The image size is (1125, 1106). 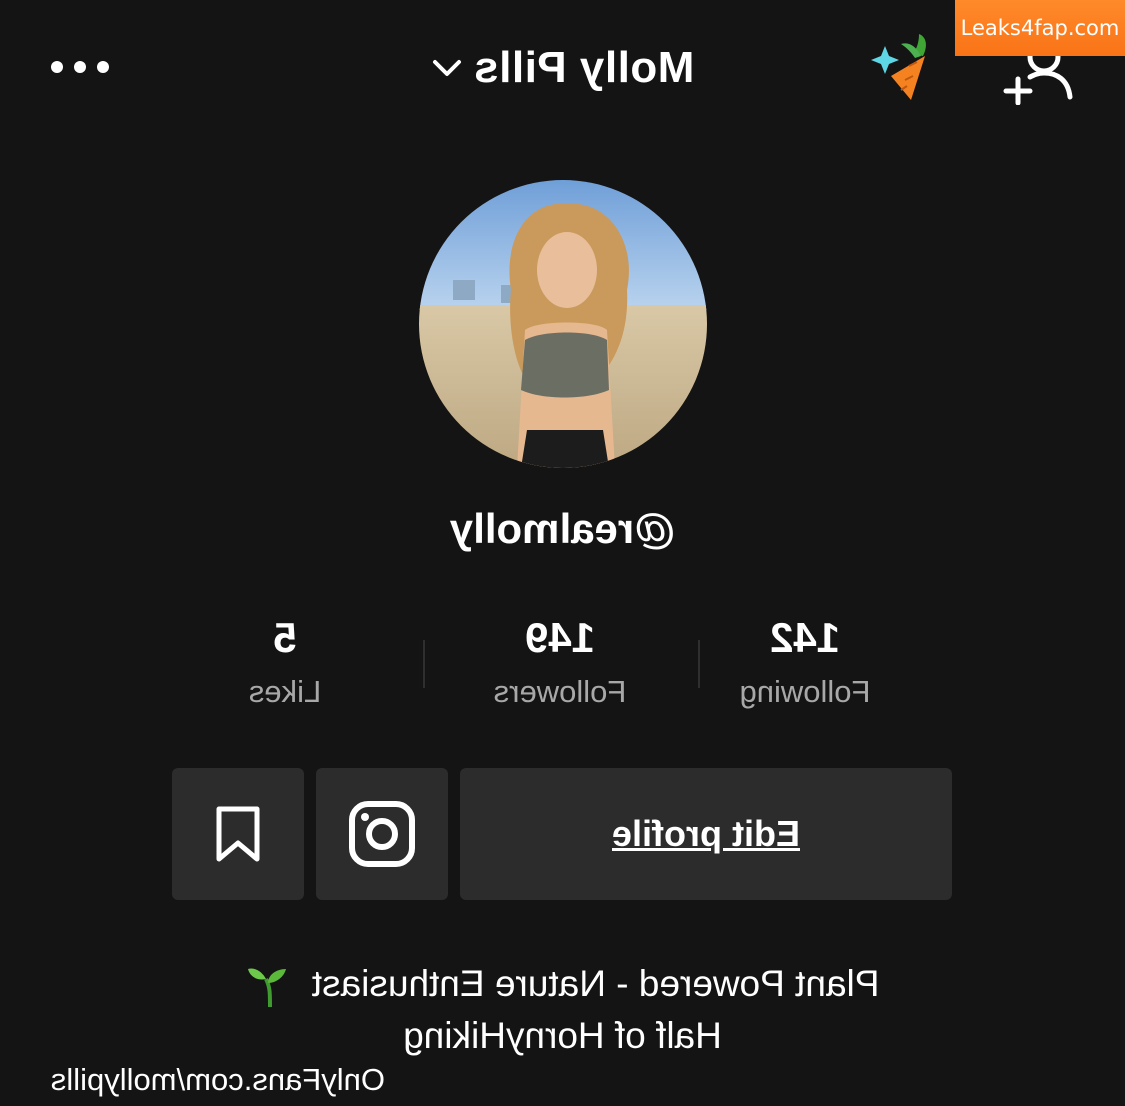 What do you see at coordinates (560, 667) in the screenshot?
I see `stat-followers: 149 Followers` at bounding box center [560, 667].